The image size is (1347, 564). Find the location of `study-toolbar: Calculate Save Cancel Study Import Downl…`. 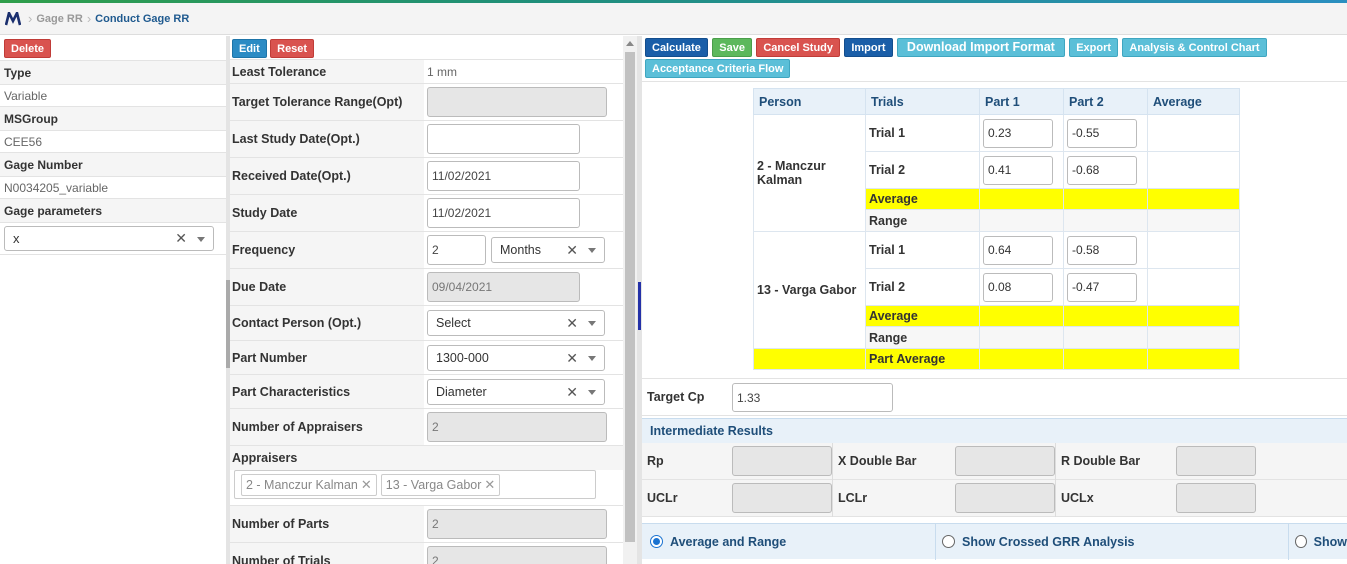

study-toolbar: Calculate Save Cancel Study Import Downl… is located at coordinates (994, 59).